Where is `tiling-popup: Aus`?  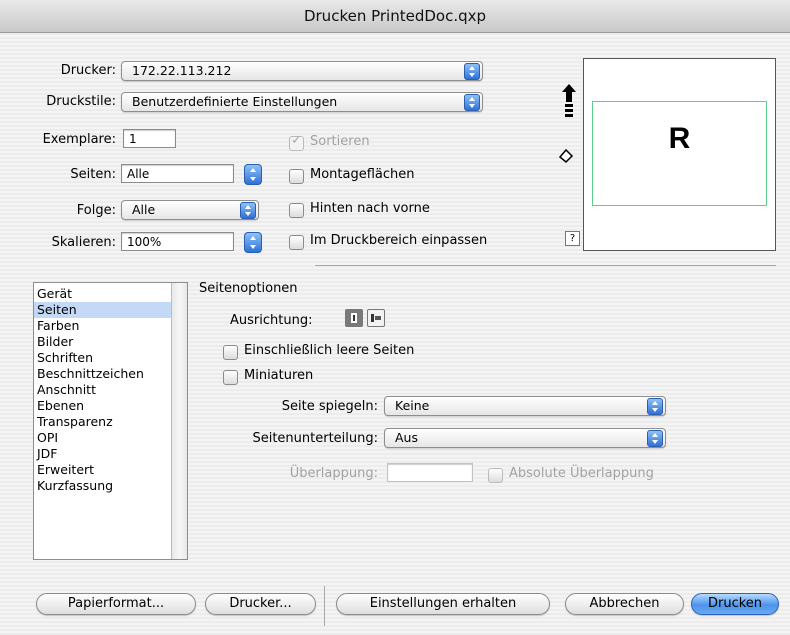
tiling-popup: Aus is located at coordinates (525, 438).